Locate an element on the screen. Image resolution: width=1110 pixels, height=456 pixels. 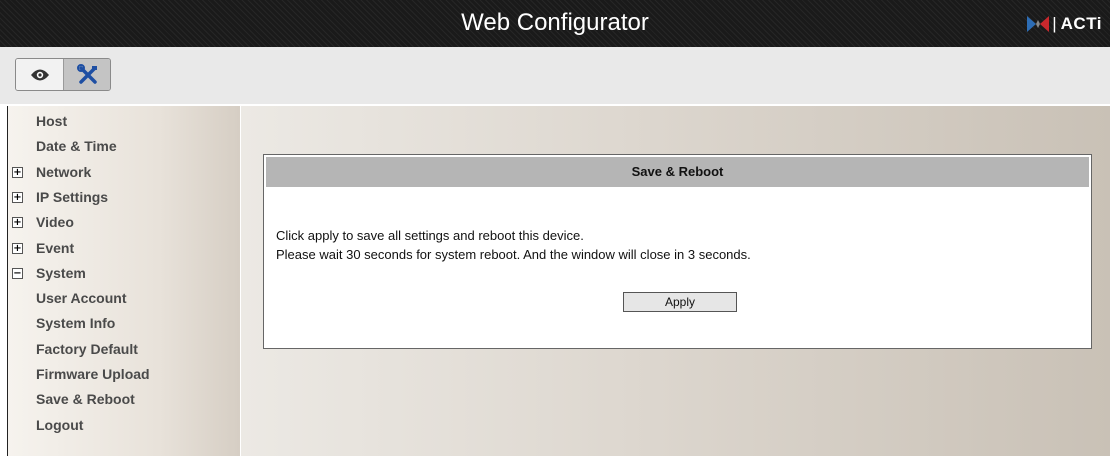
logo-mark-icon is located at coordinates (1038, 24).